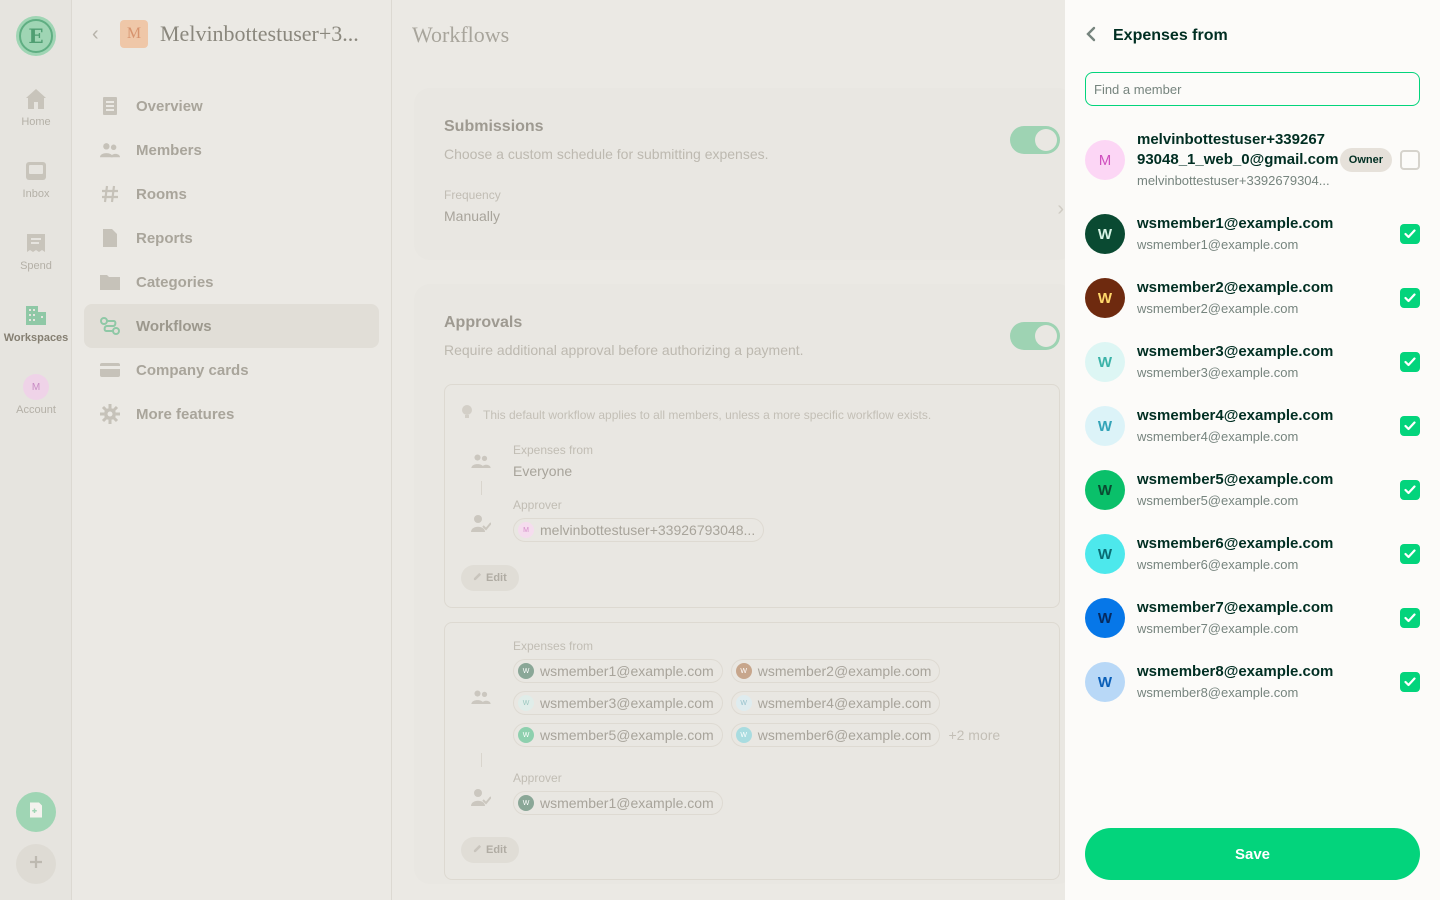  What do you see at coordinates (835, 703) in the screenshot?
I see `member-chip: Wwsmember4@example.com` at bounding box center [835, 703].